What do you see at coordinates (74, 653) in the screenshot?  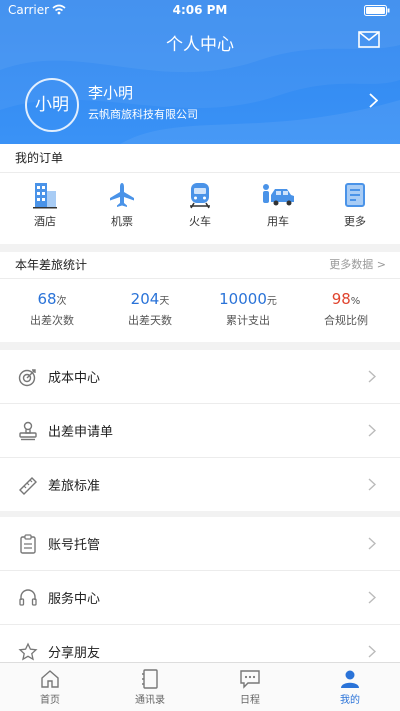 I see `menu-label: 分享朋友` at bounding box center [74, 653].